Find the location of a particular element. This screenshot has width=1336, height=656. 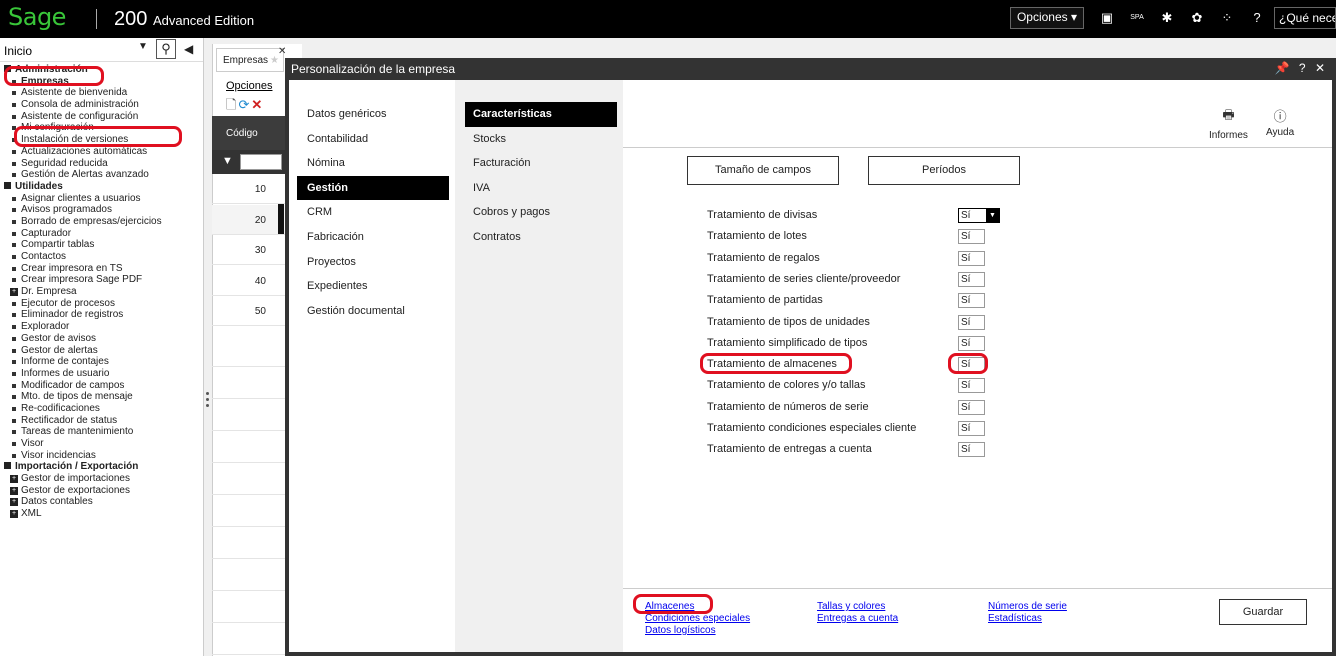

sidebar-item: Ejecutor de procesos is located at coordinates (101, 304).